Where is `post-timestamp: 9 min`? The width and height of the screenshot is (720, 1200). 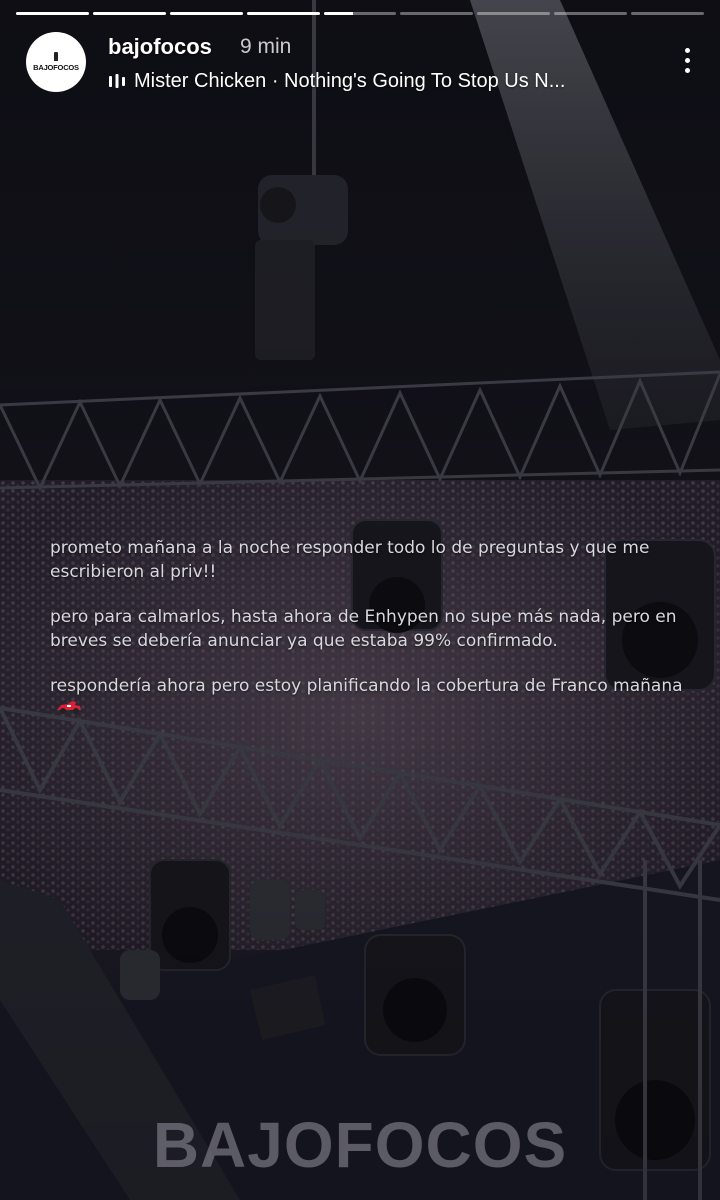
post-timestamp: 9 min is located at coordinates (266, 46).